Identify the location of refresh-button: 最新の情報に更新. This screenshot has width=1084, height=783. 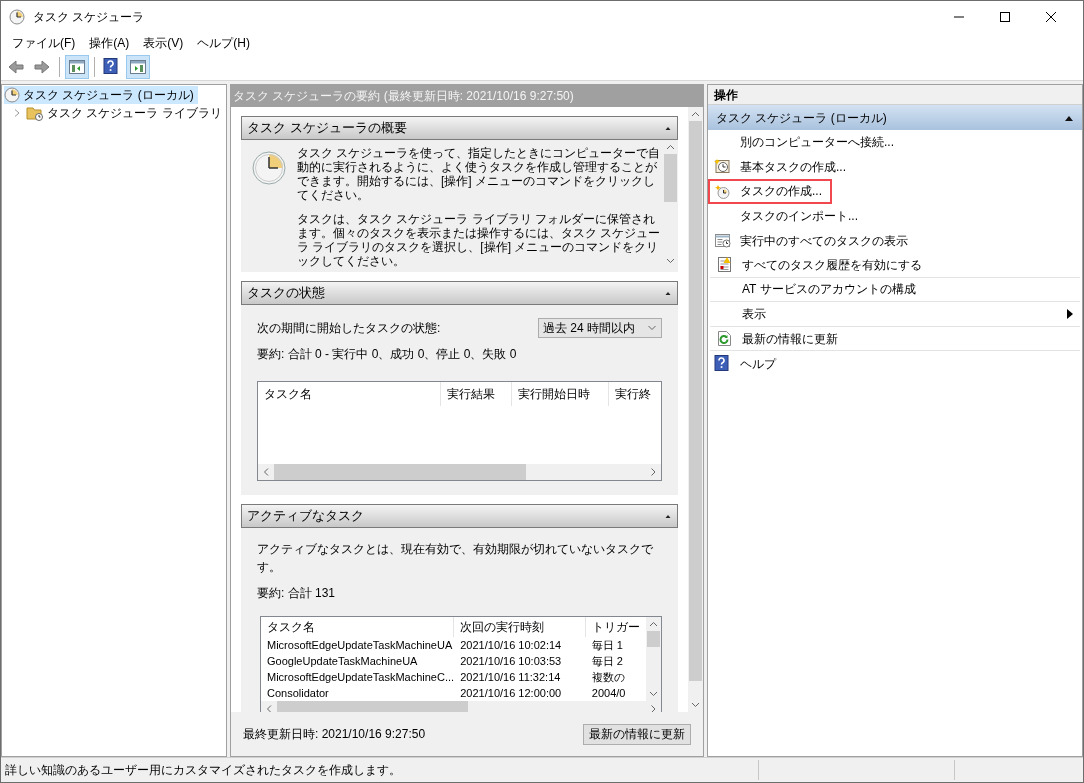
(637, 734).